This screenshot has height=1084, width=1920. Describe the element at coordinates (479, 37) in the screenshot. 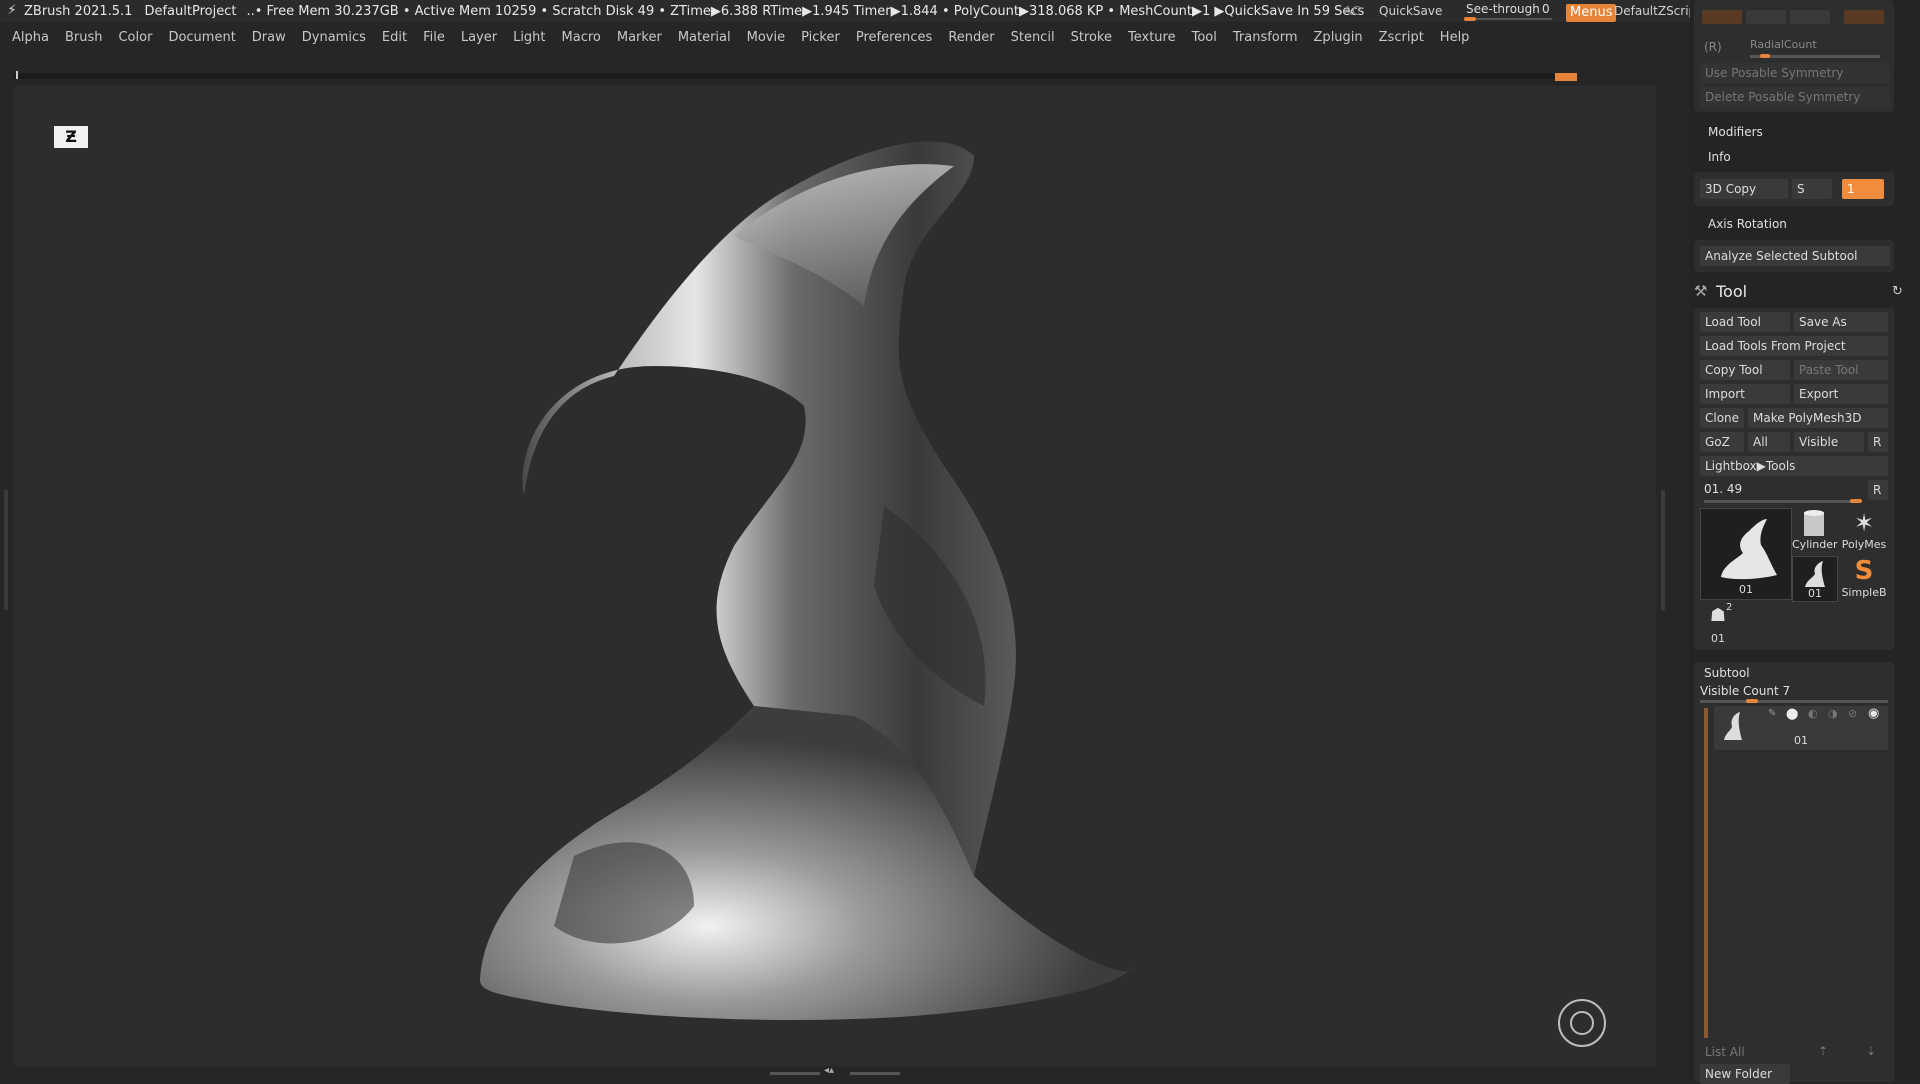

I see `menu-layer: Layer` at that location.